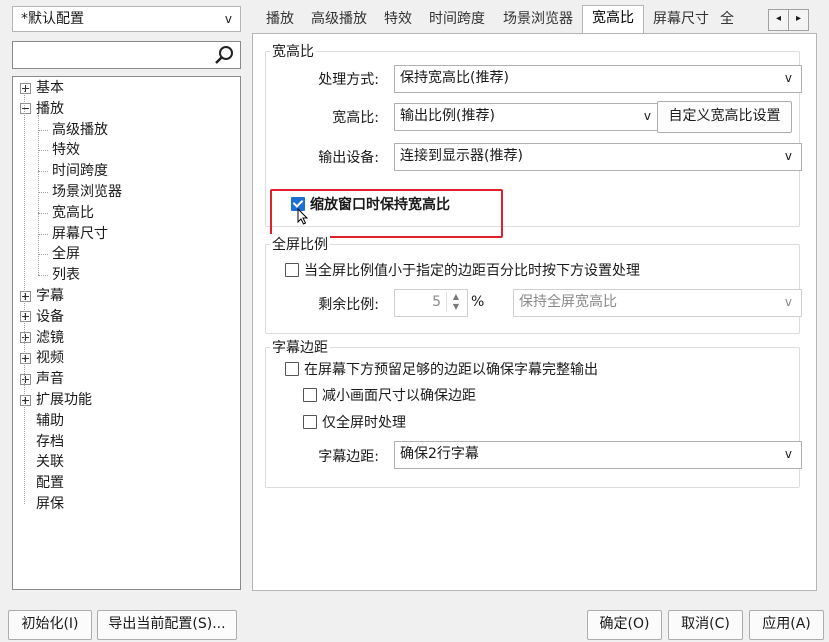 Image resolution: width=829 pixels, height=642 pixels. I want to click on tree-item: 扩展功能, so click(56, 400).